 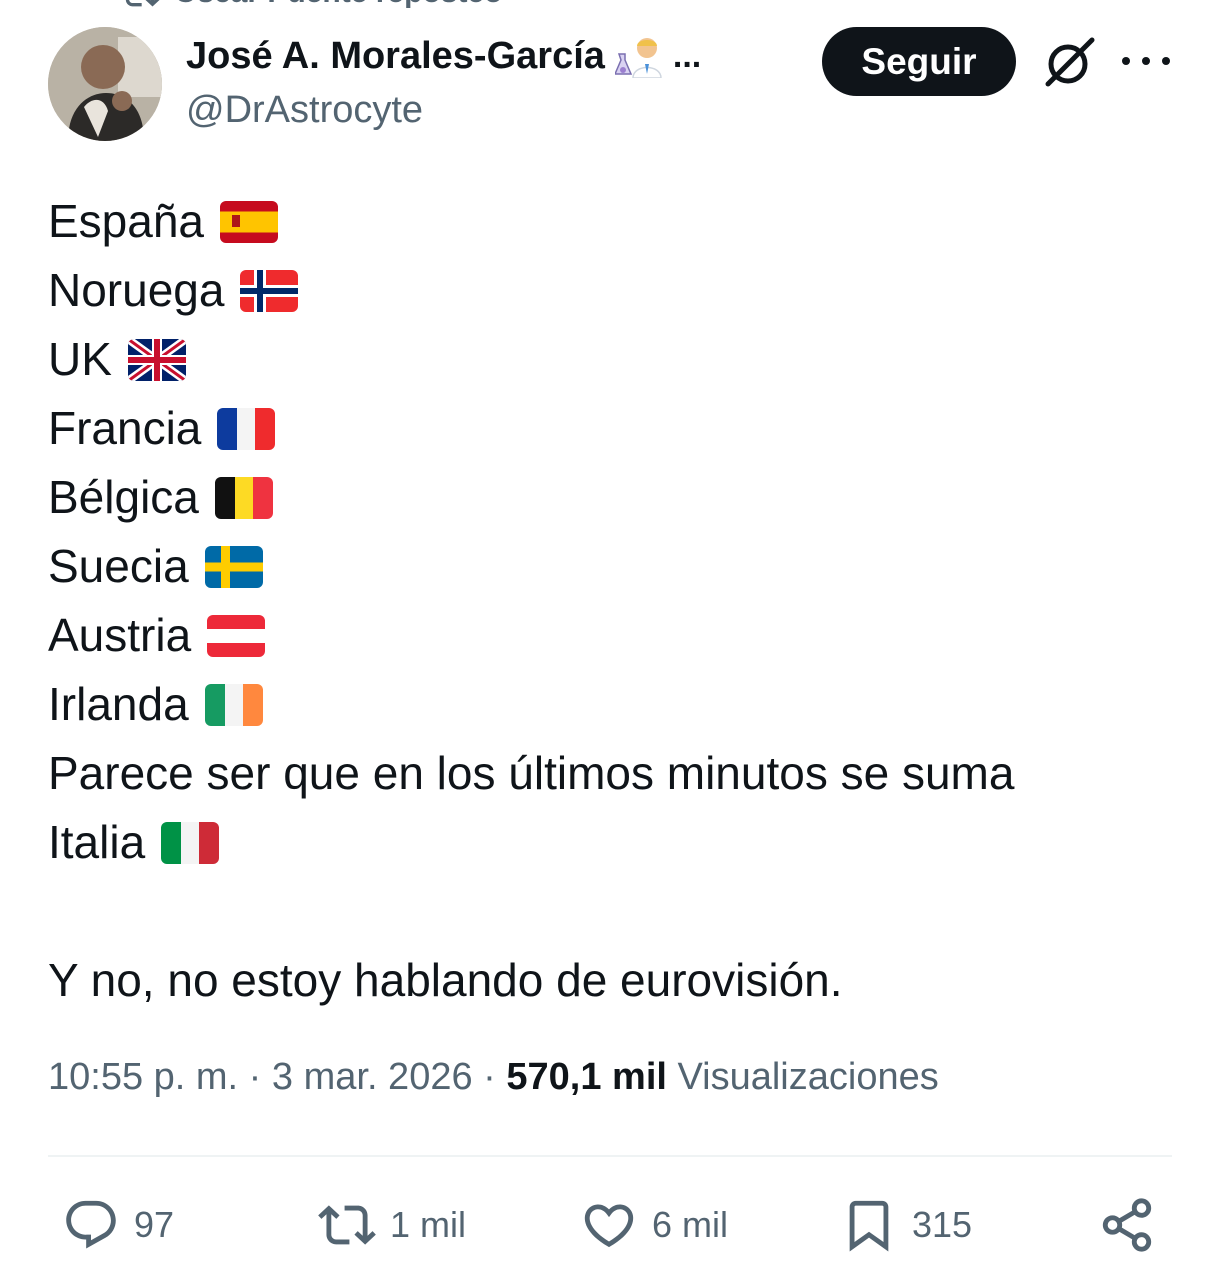 I want to click on country-line: Austria, so click(x=613, y=635).